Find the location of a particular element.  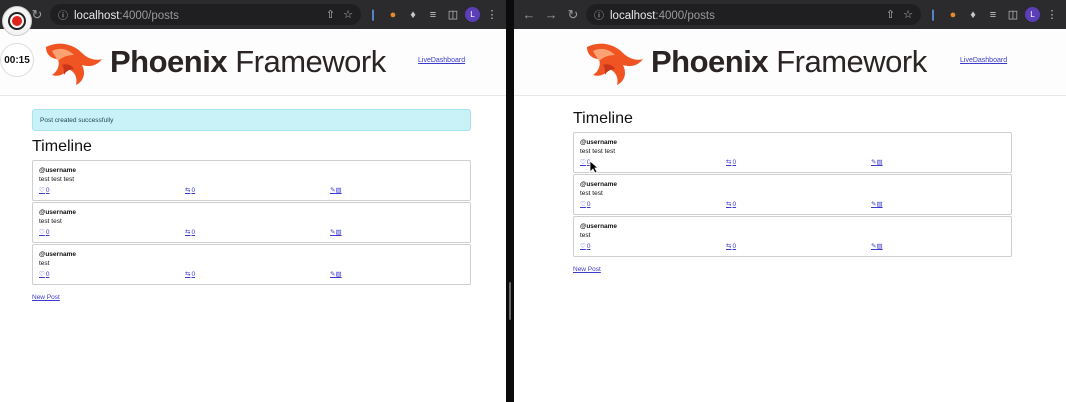

app-header: Phoenix Framework LiveDashboard is located at coordinates (253, 62).